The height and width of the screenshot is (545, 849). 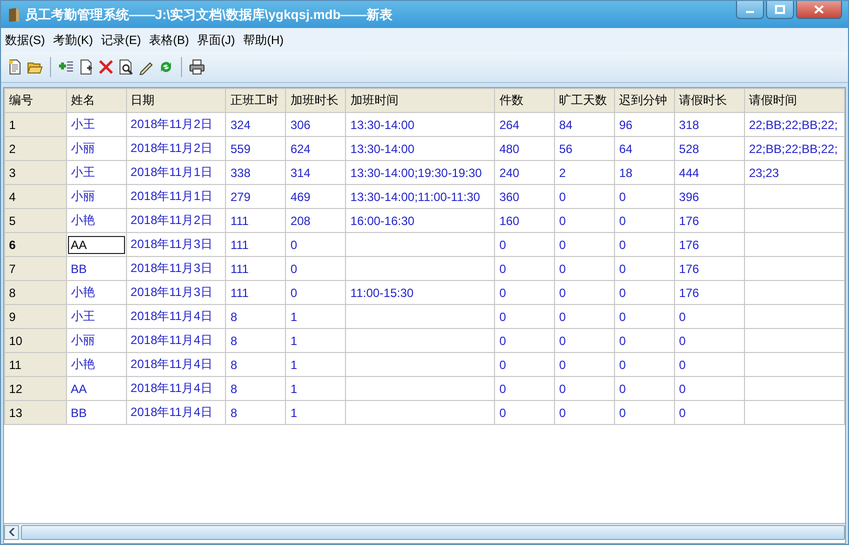 I want to click on row-header: 13, so click(x=35, y=412).